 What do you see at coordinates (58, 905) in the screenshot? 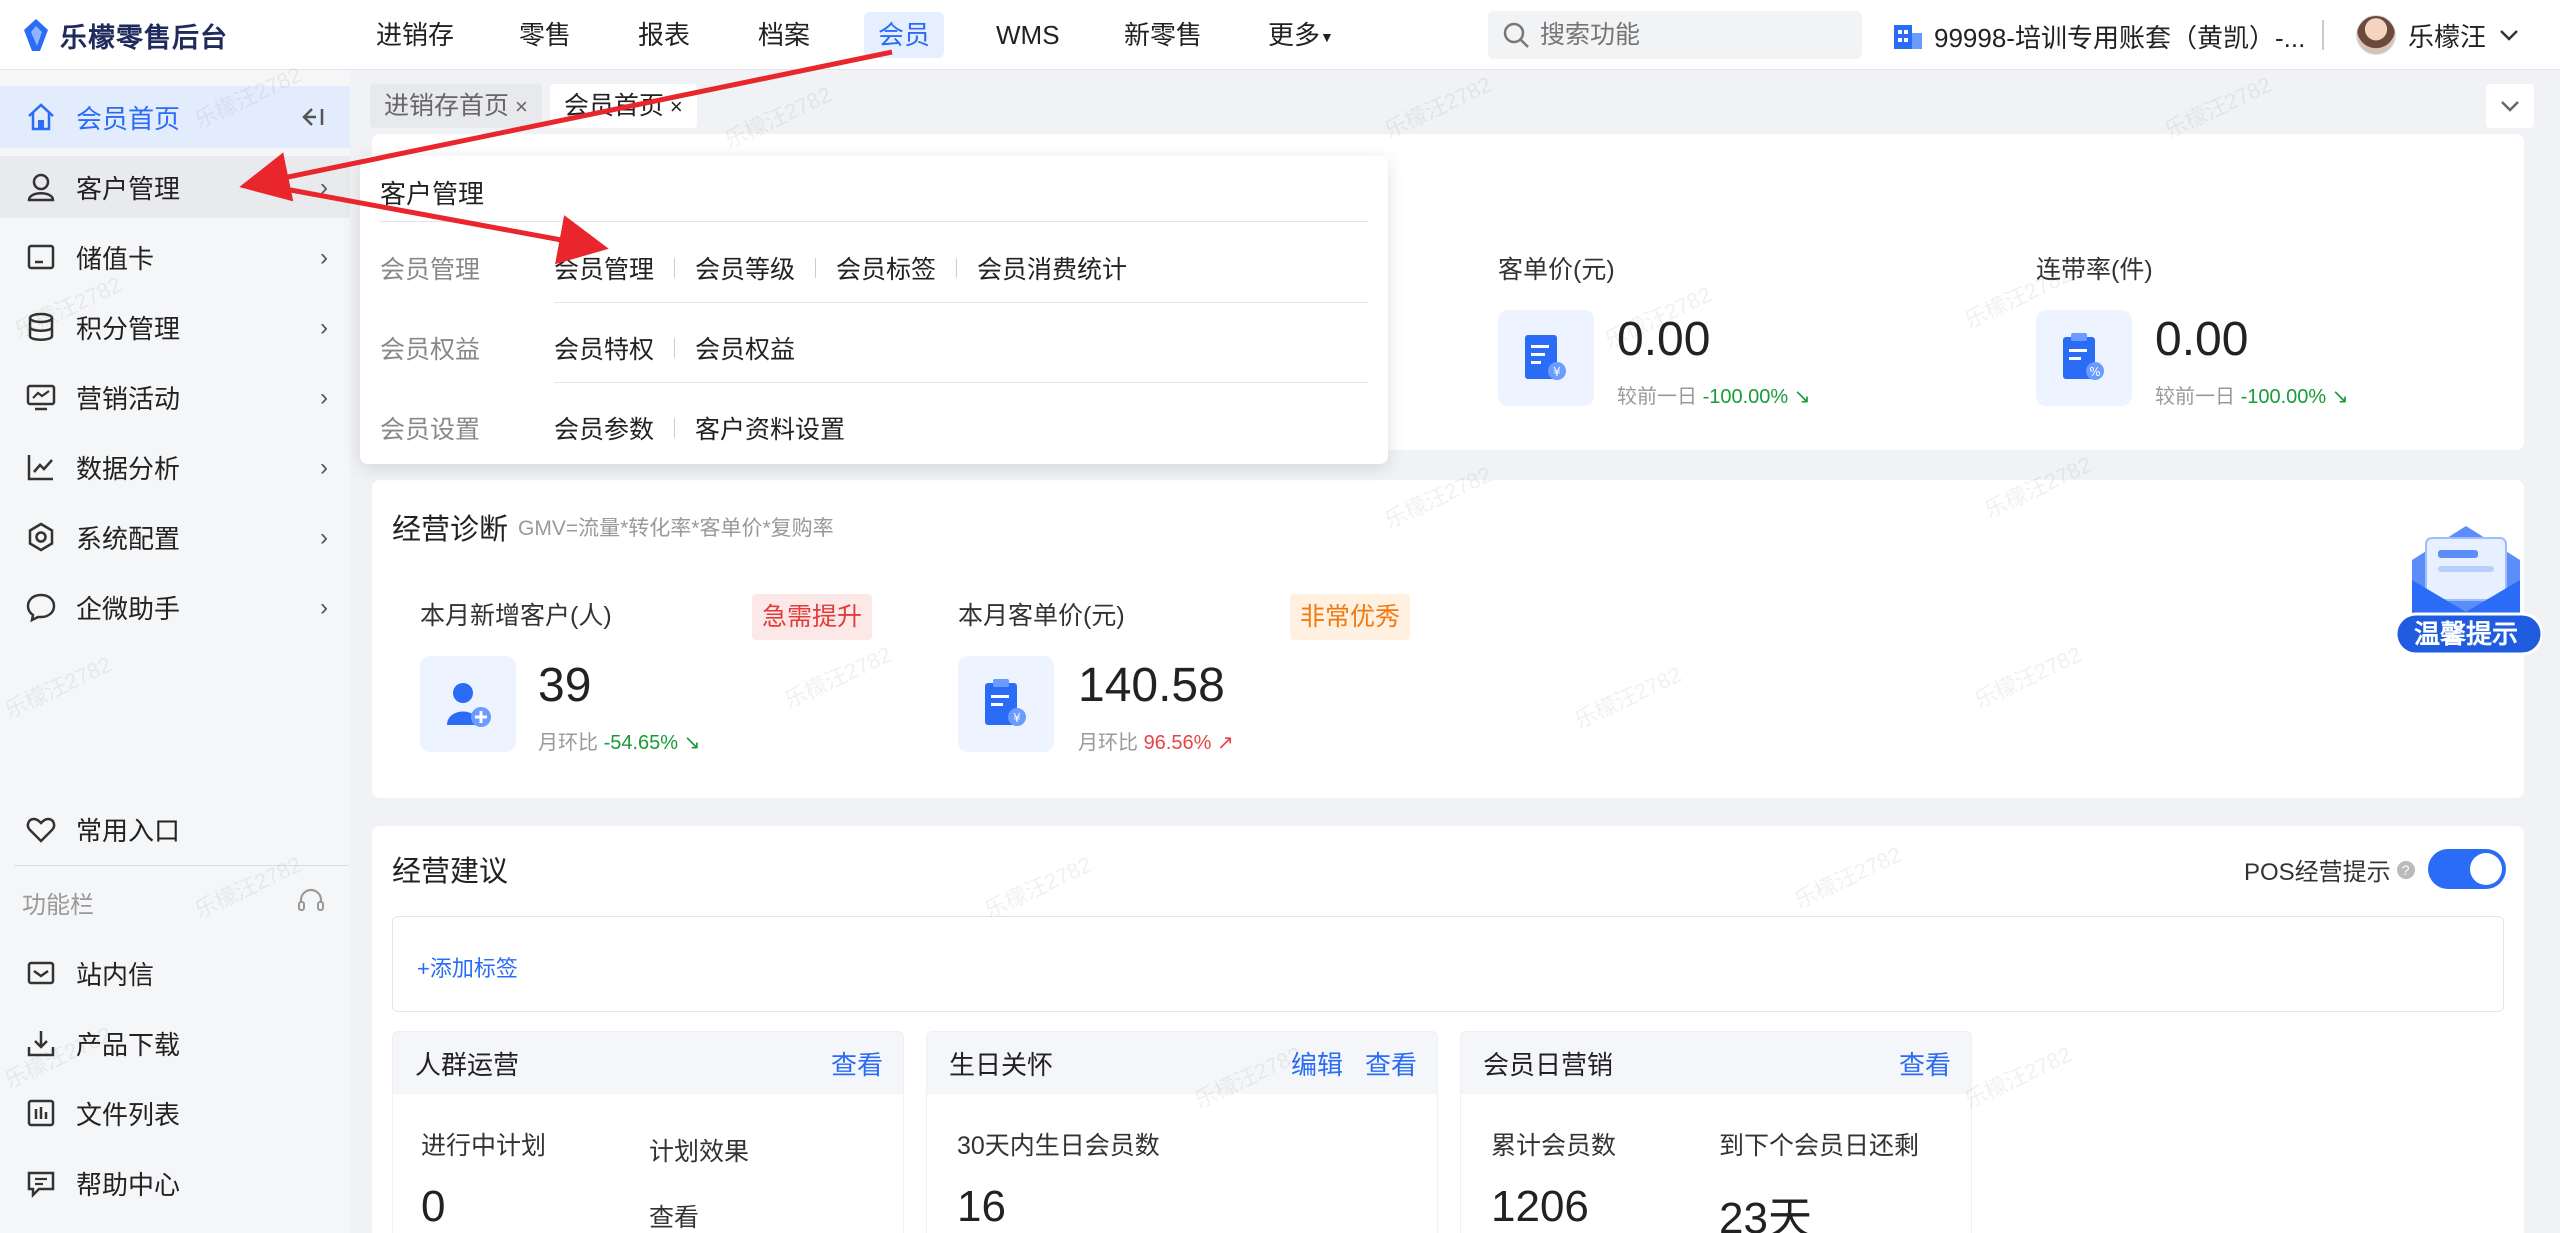
I see `toolbar-label: 功能栏` at bounding box center [58, 905].